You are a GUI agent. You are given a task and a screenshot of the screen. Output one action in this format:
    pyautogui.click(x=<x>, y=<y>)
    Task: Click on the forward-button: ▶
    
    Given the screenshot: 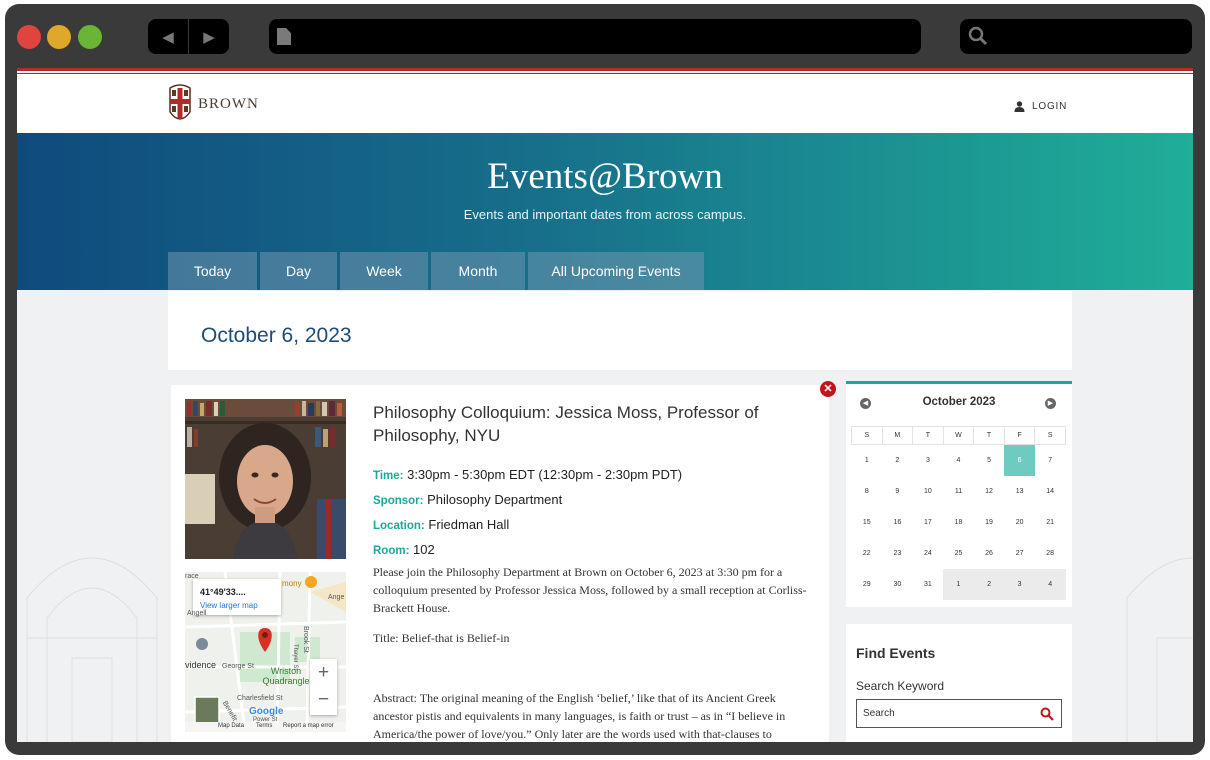 What is the action you would take?
    pyautogui.click(x=209, y=36)
    